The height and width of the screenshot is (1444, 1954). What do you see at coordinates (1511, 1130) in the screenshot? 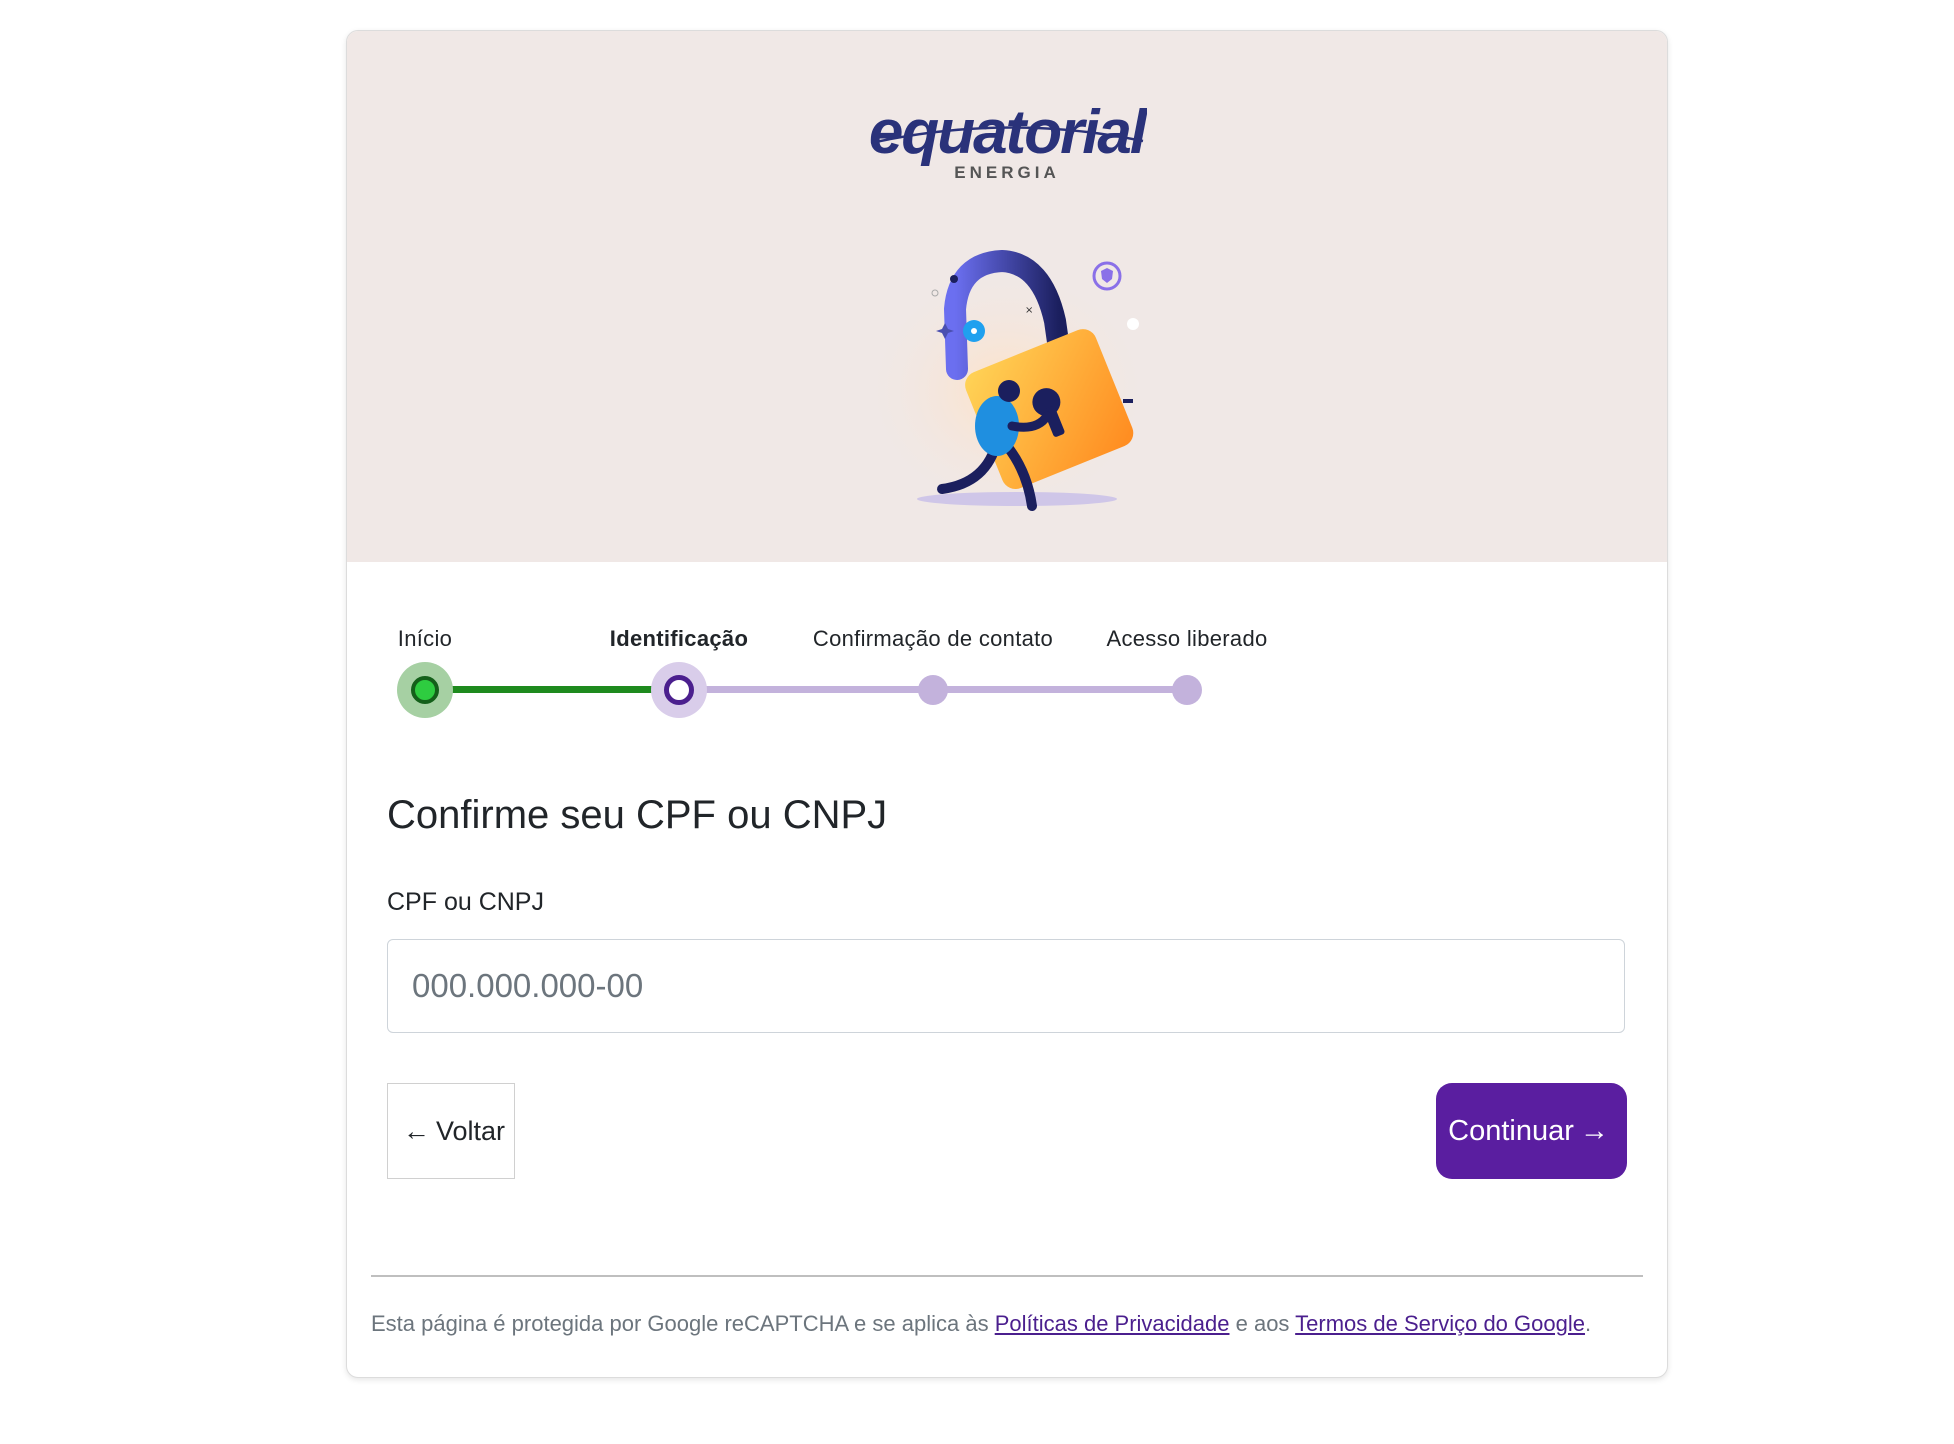
I see `continue-button-label: Continuar` at bounding box center [1511, 1130].